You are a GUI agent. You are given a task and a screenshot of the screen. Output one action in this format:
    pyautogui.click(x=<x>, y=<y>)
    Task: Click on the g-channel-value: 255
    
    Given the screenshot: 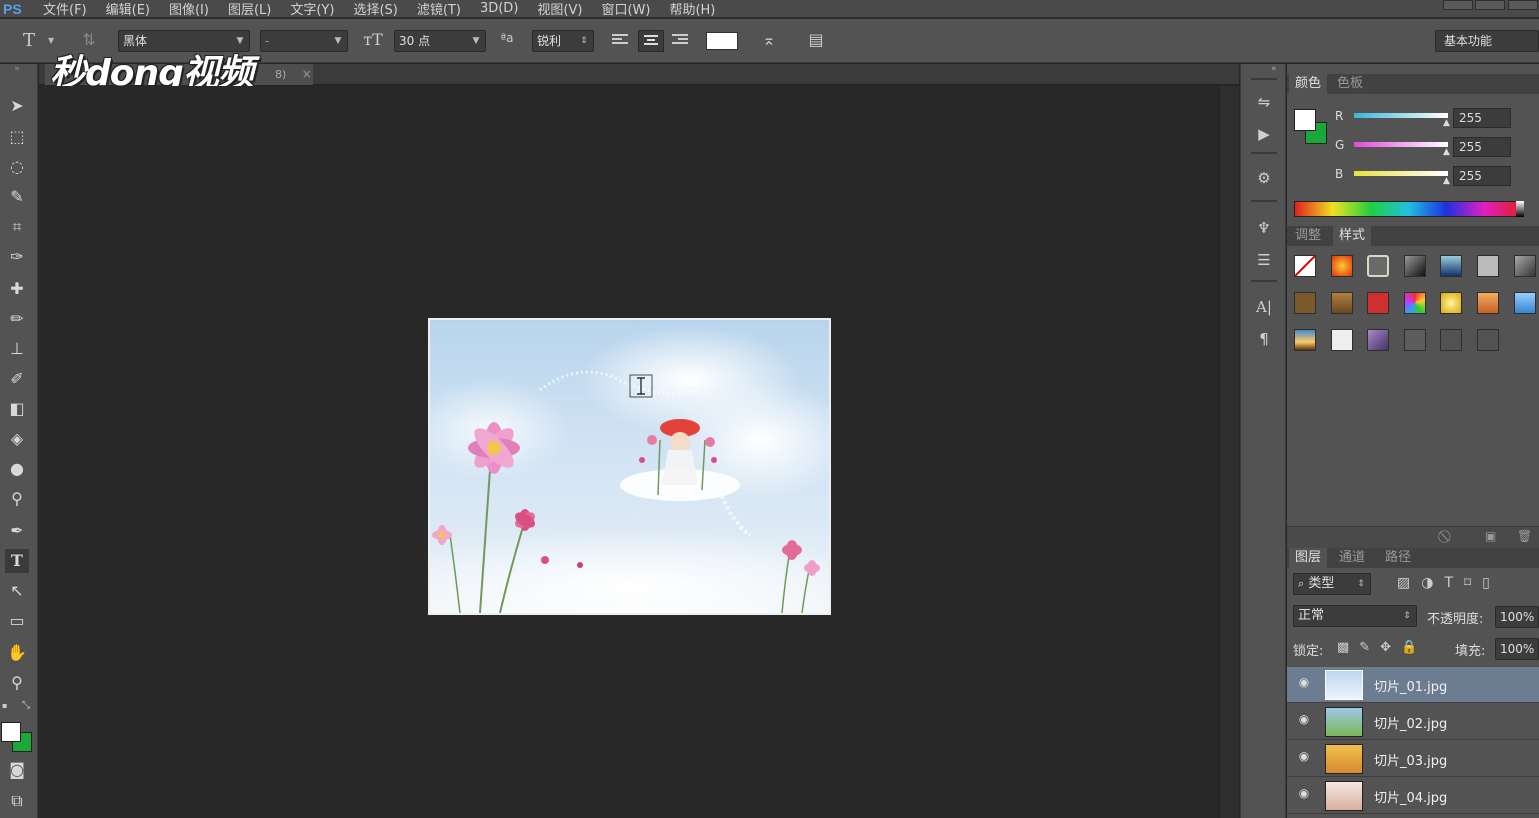 What is the action you would take?
    pyautogui.click(x=1482, y=147)
    